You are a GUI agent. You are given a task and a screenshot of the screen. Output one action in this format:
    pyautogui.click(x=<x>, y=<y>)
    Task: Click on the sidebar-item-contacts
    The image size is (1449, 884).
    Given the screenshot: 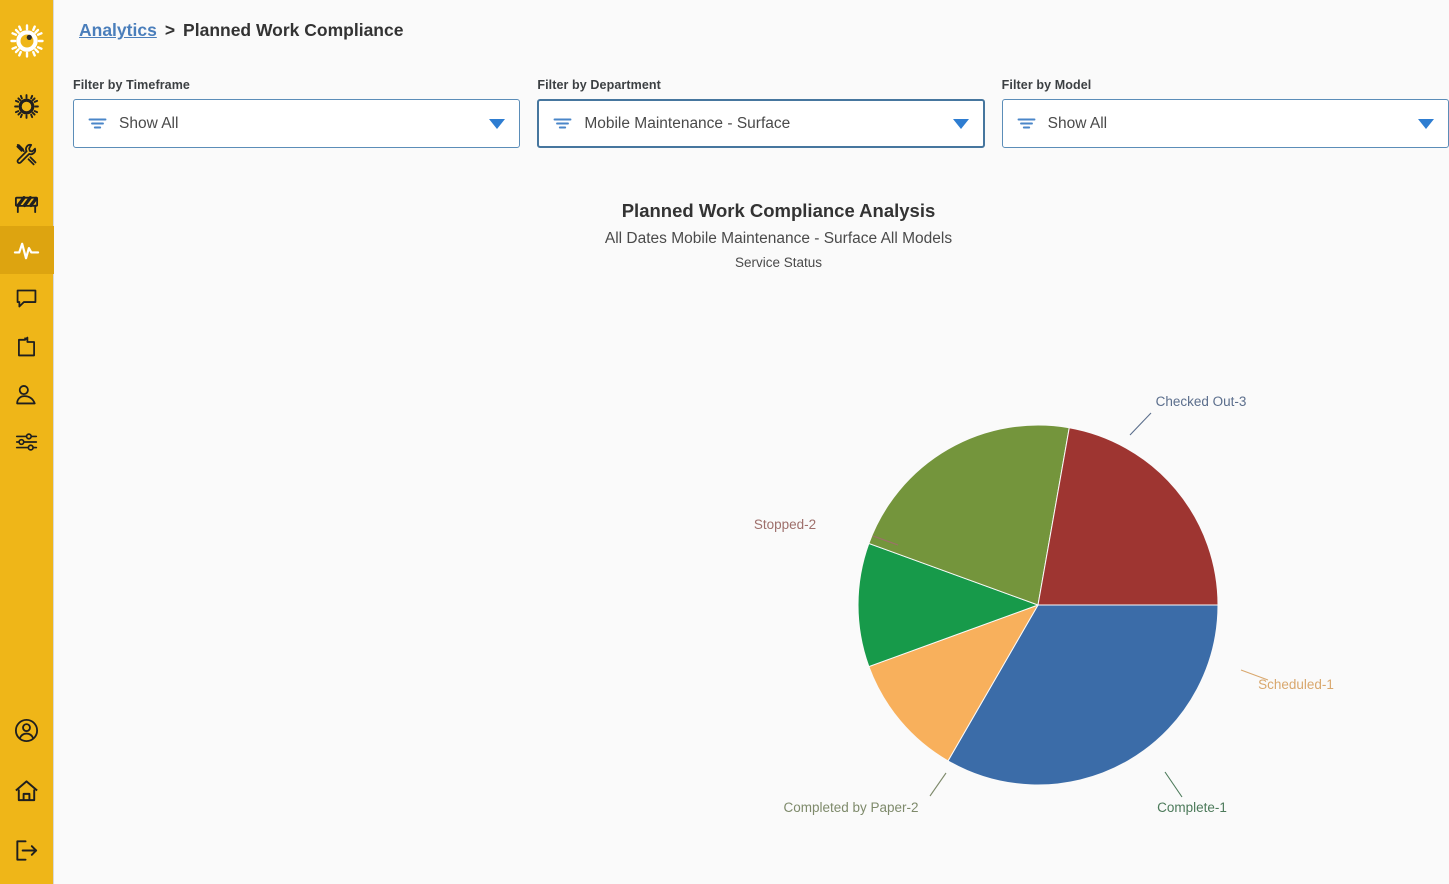 What is the action you would take?
    pyautogui.click(x=27, y=394)
    